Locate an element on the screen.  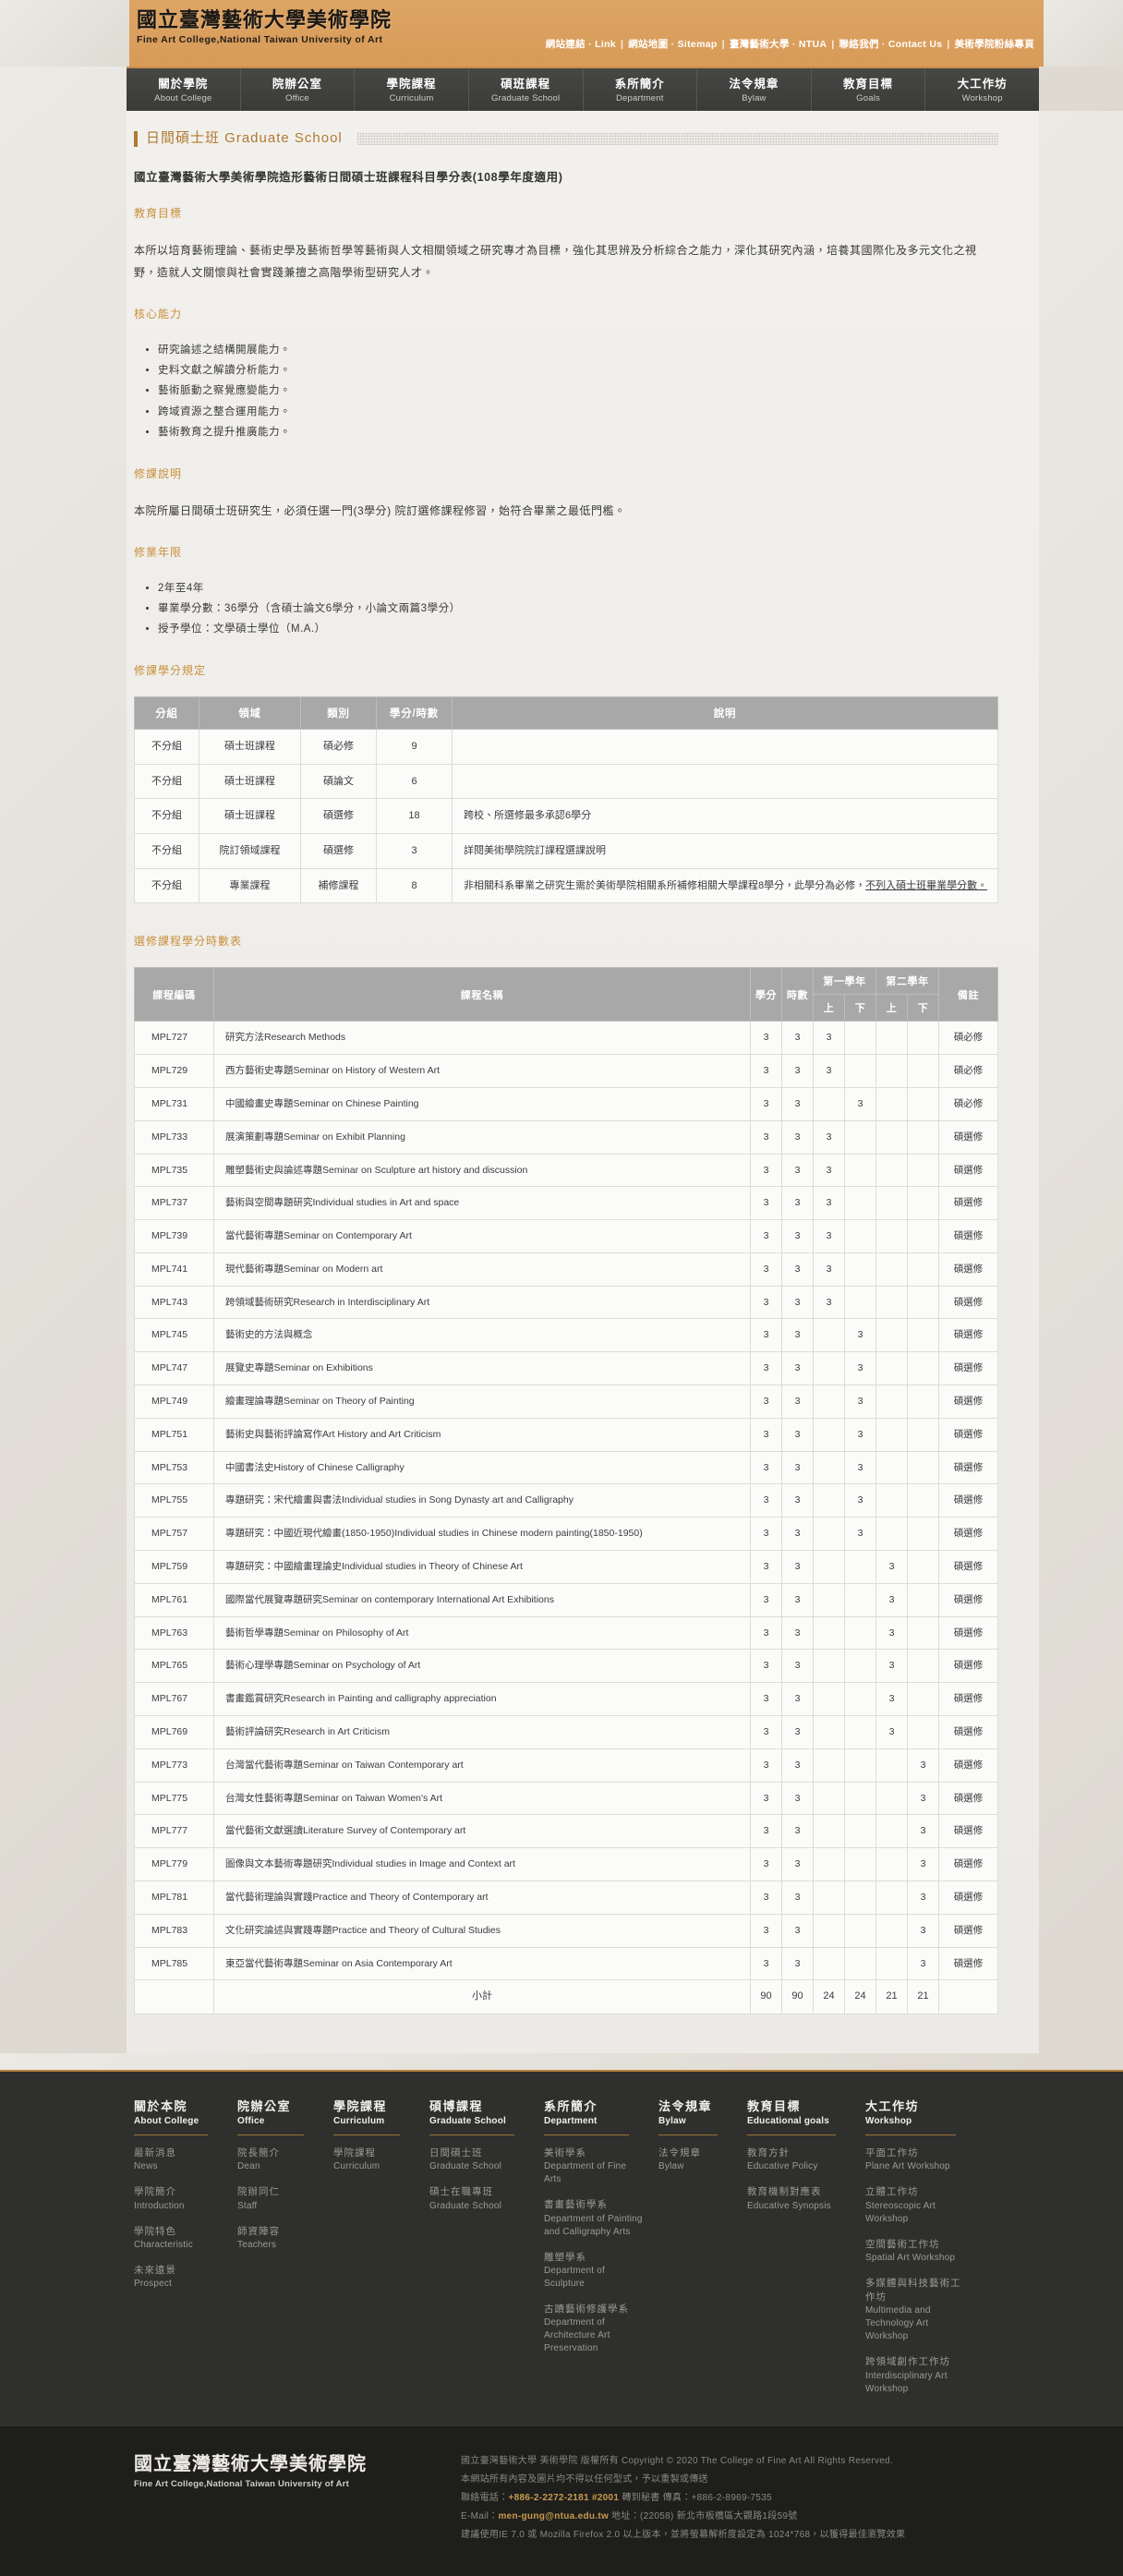
footer-link: 立體工作坊 Stereoscopic Art Workshop is located at coordinates (918, 2205).